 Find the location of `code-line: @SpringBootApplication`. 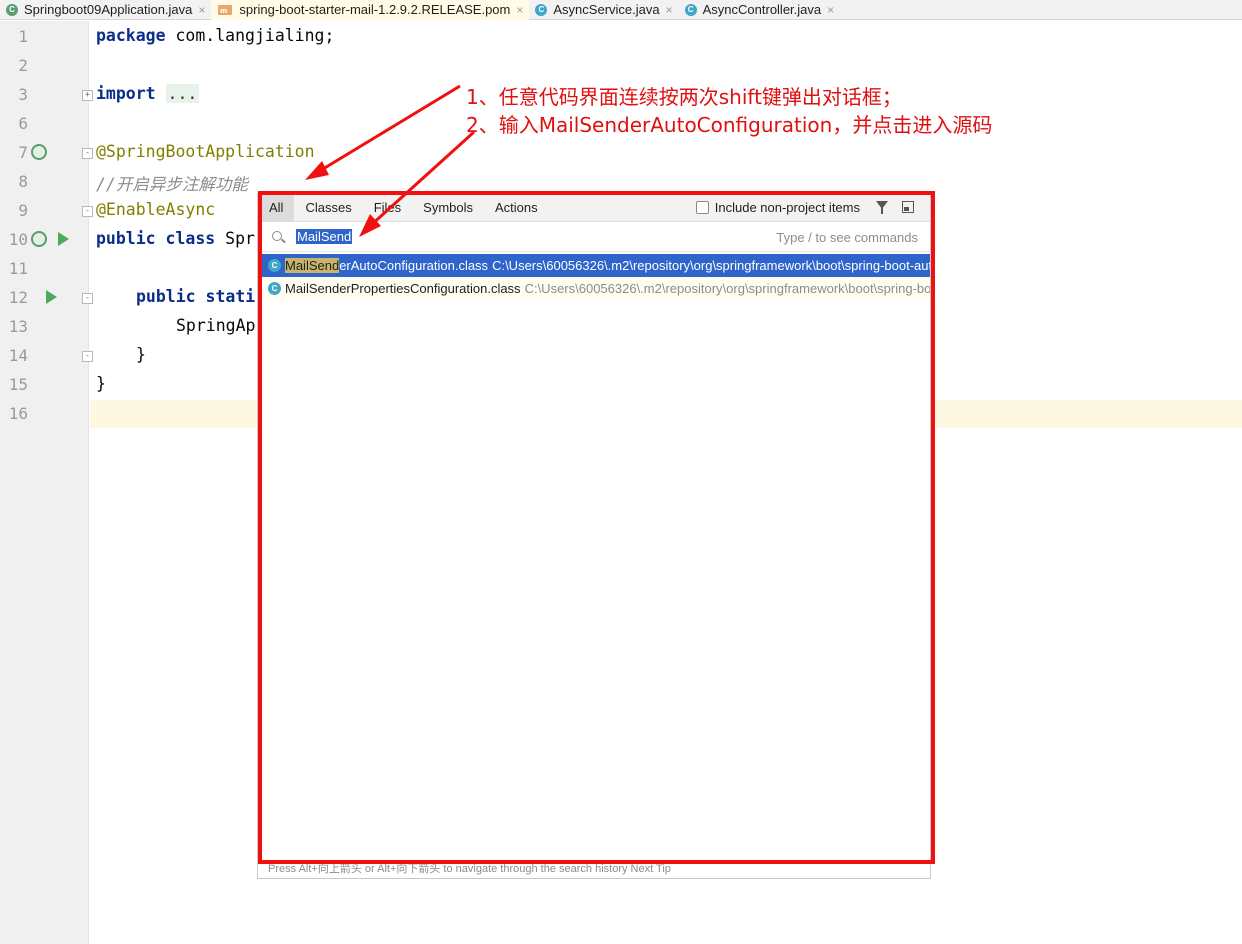

code-line: @SpringBootApplication is located at coordinates (205, 151).